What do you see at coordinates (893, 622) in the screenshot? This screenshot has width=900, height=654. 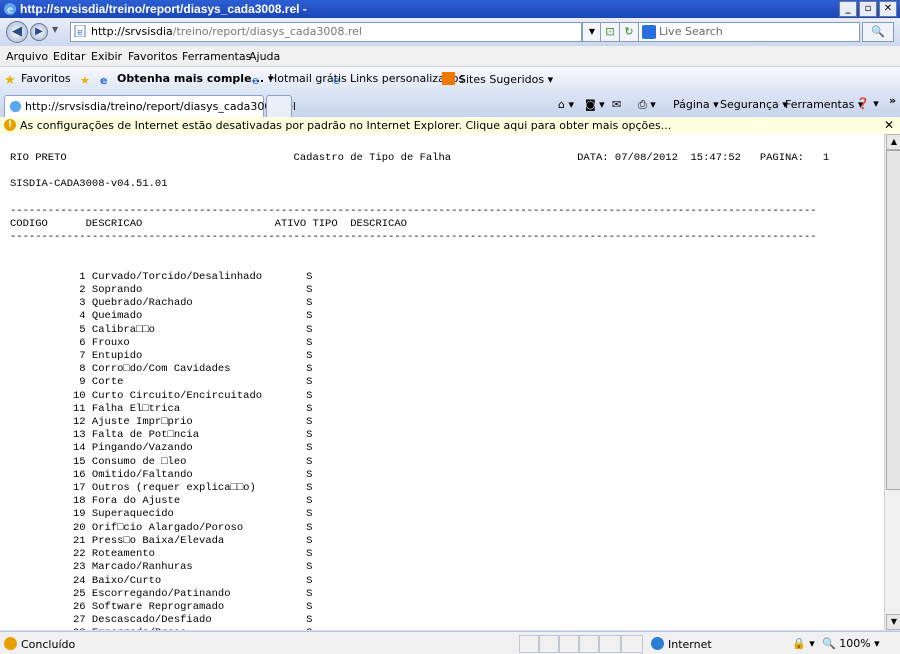 I see `scroll-down-icon: ▼` at bounding box center [893, 622].